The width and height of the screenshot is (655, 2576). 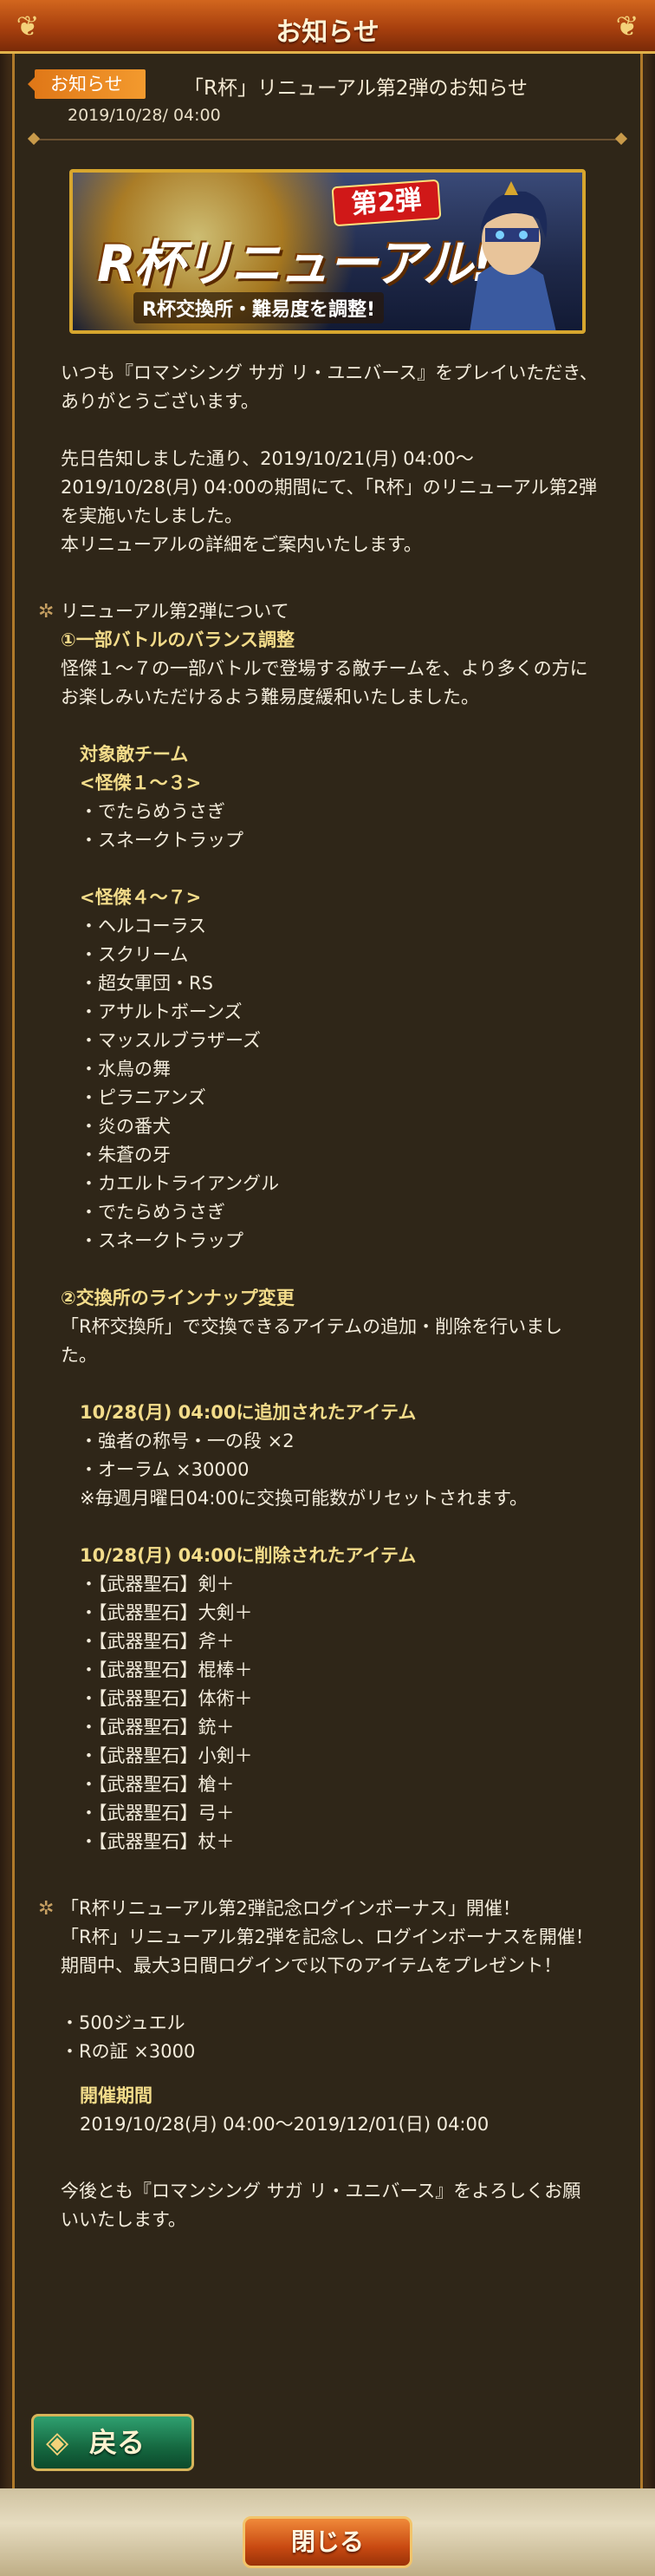 I want to click on page-title: お知らせ, so click(x=328, y=32).